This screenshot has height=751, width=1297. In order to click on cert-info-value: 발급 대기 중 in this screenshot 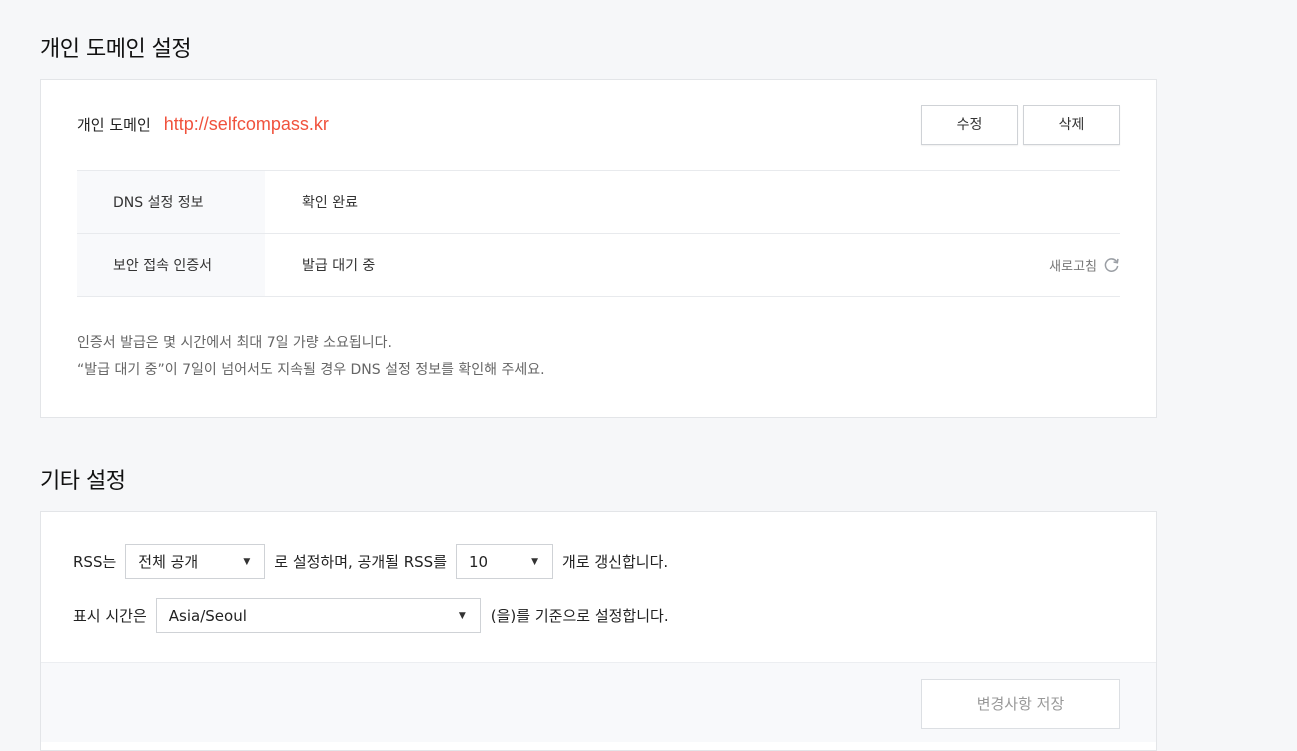, I will do `click(339, 266)`.